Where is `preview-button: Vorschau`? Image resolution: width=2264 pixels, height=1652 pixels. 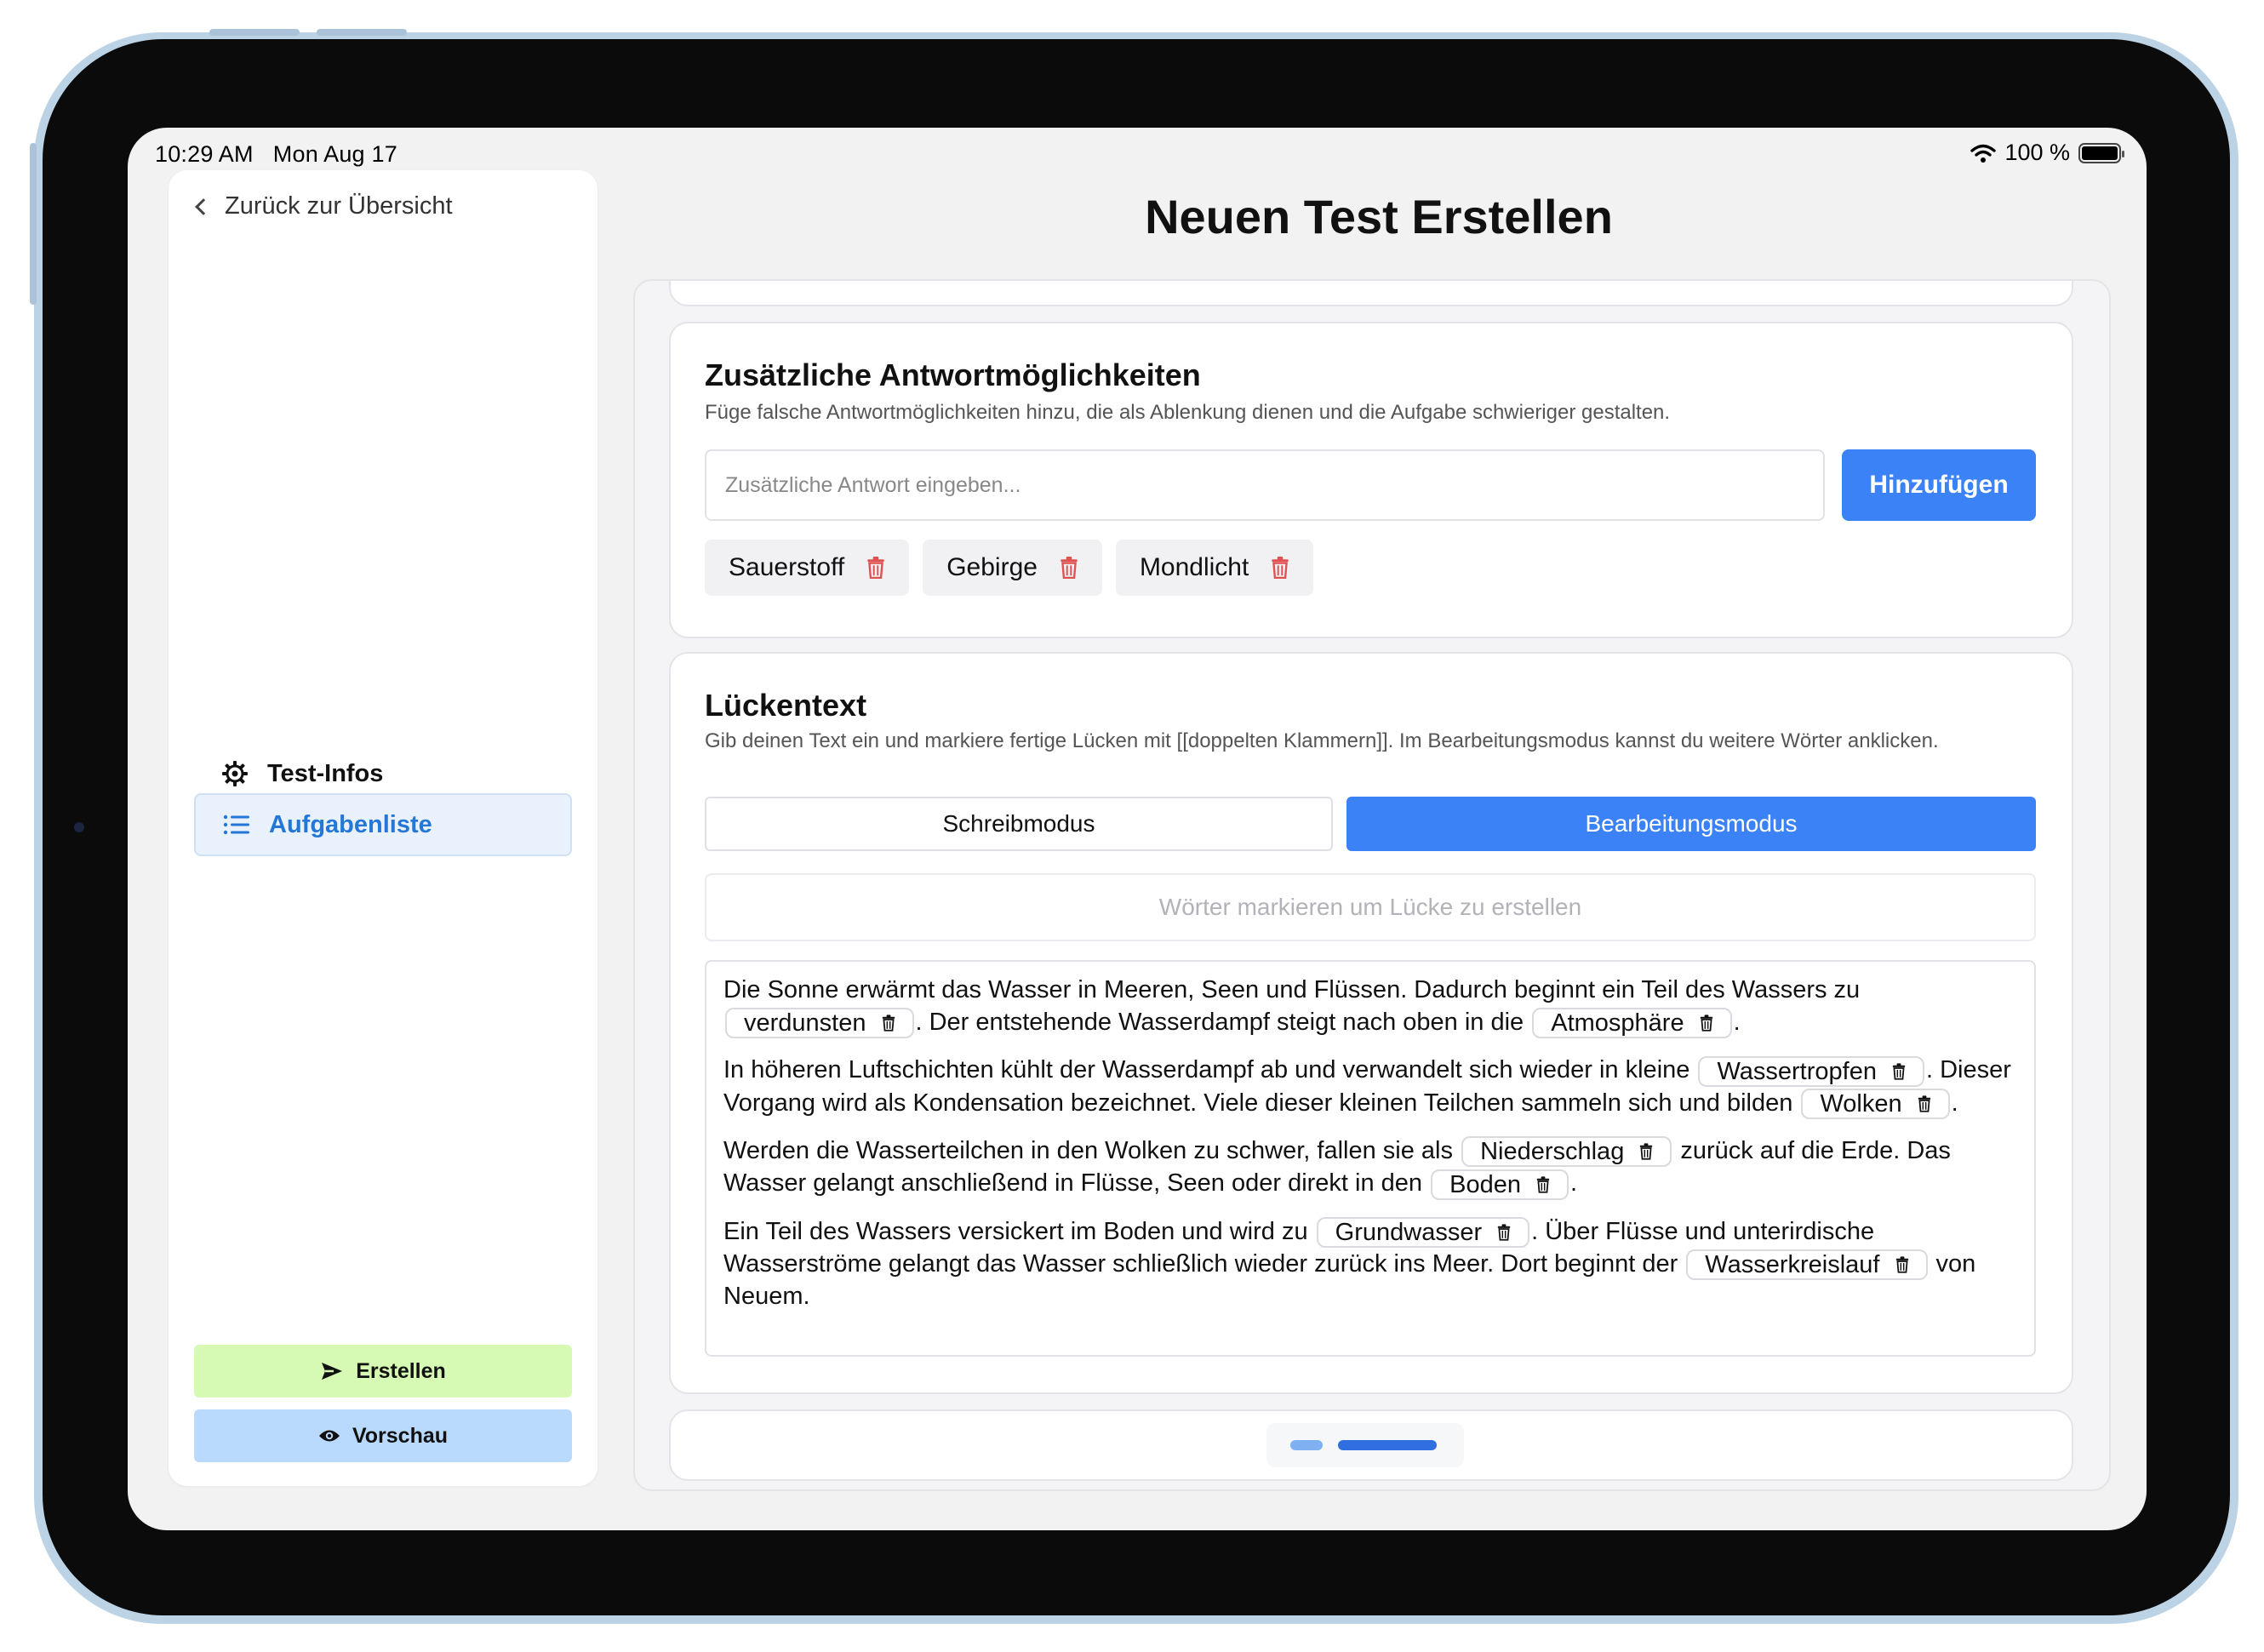
preview-button: Vorschau is located at coordinates (383, 1436).